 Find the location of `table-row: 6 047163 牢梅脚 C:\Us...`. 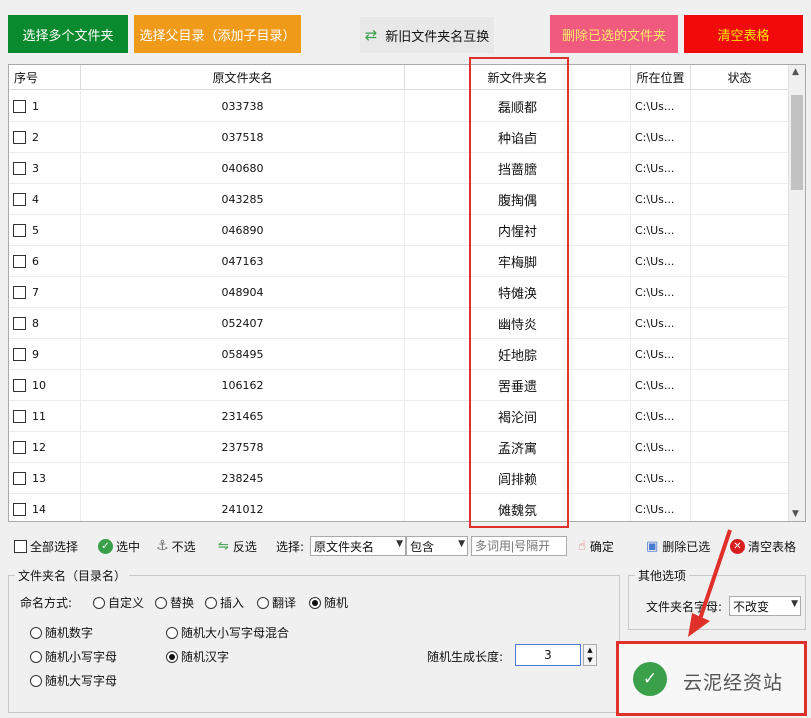

table-row: 6 047163 牢梅脚 C:\Us... is located at coordinates (399, 261).